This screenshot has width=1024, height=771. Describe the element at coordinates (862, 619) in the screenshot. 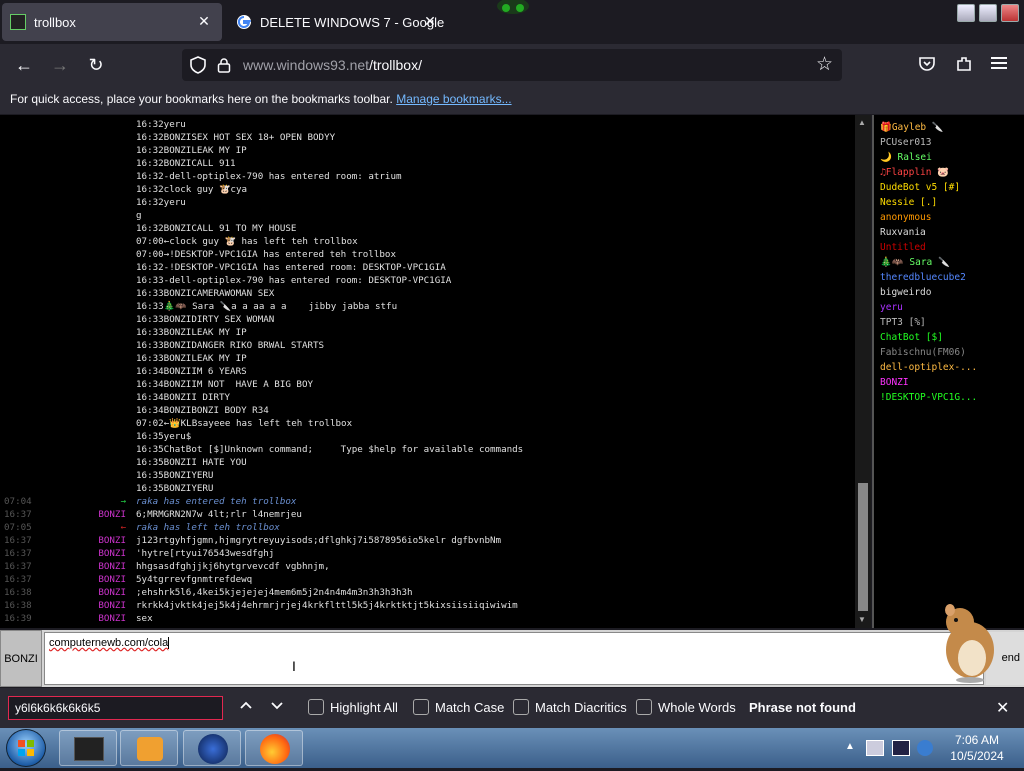

I see `scroll-down-icon: ▼` at that location.